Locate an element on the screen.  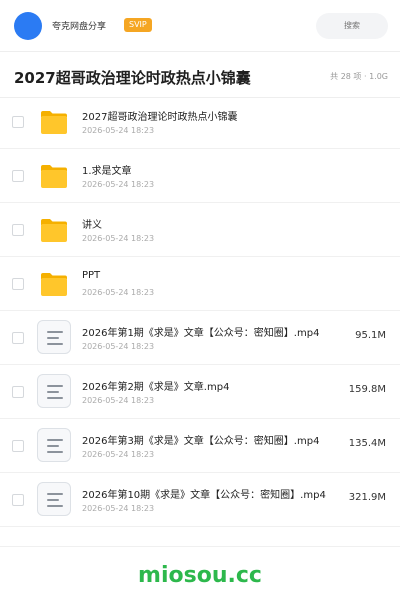
avatar is located at coordinates (28, 26).